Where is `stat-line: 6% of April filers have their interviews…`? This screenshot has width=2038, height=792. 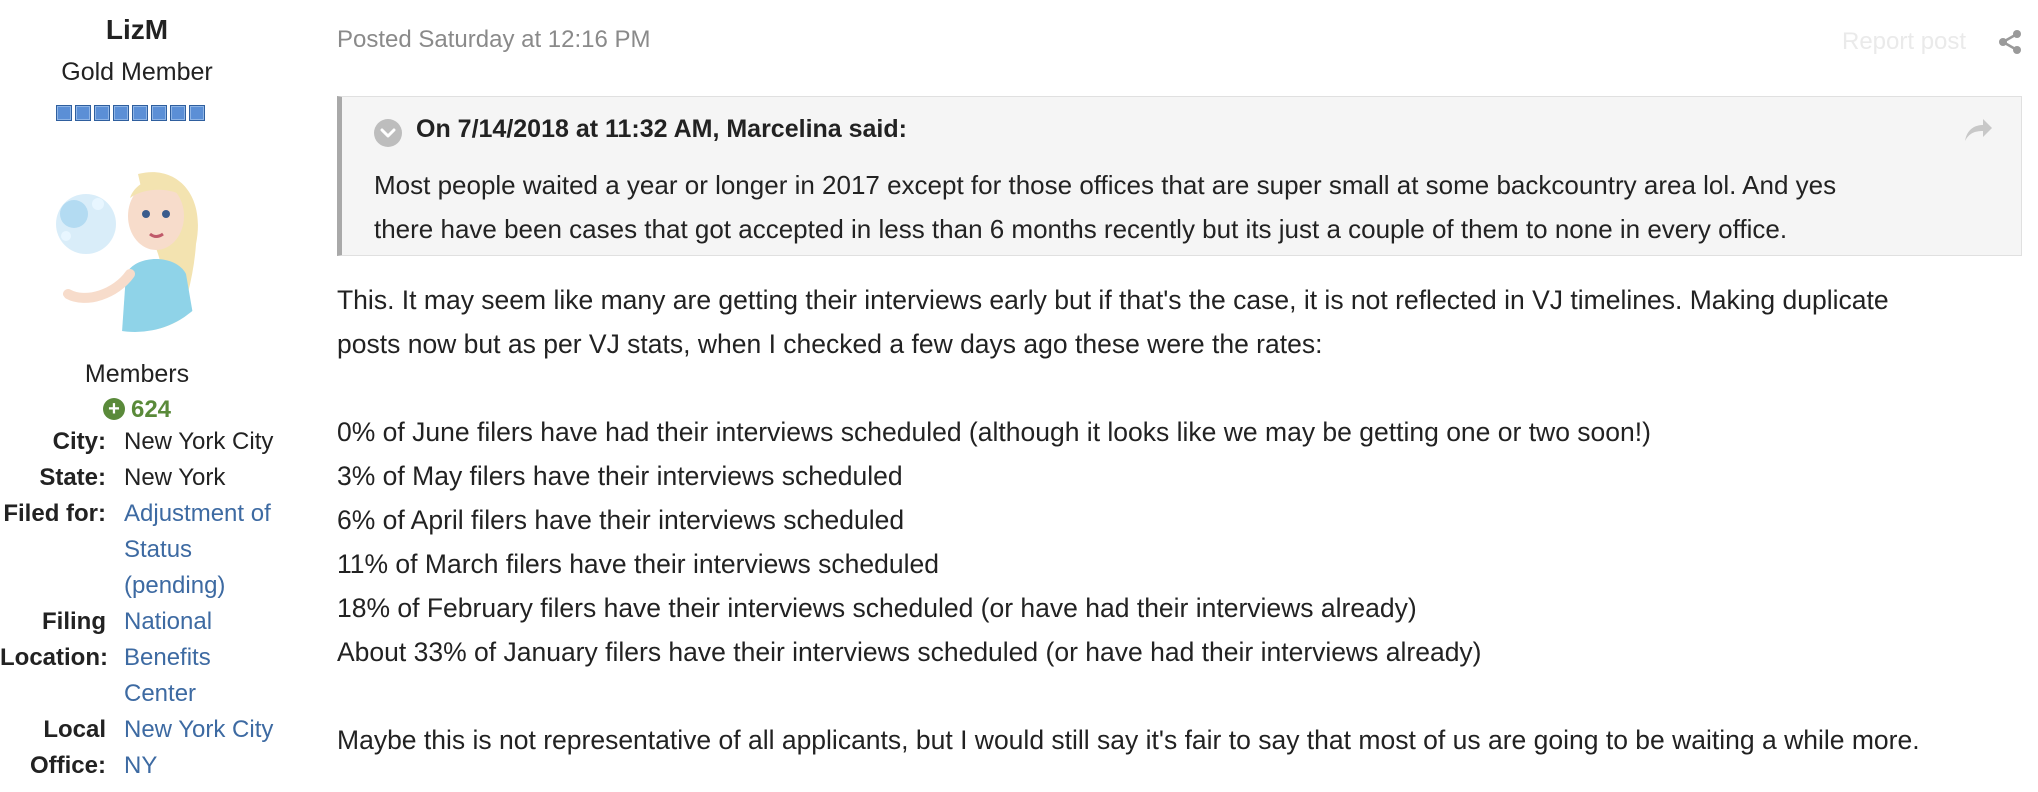 stat-line: 6% of April filers have their interviews… is located at coordinates (621, 520).